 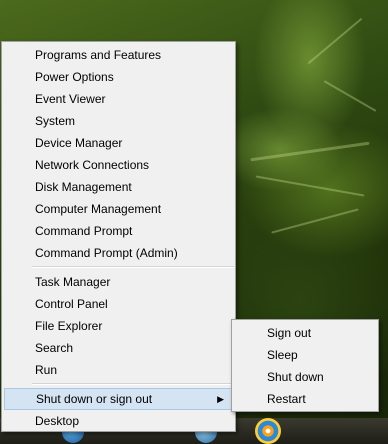 I want to click on menu-item-device-manager: Device Manager, so click(x=118, y=143).